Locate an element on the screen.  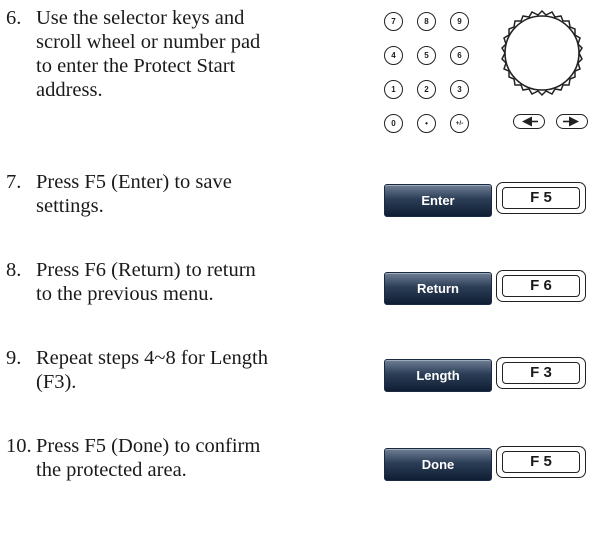
key-1: 1 is located at coordinates (393, 89).